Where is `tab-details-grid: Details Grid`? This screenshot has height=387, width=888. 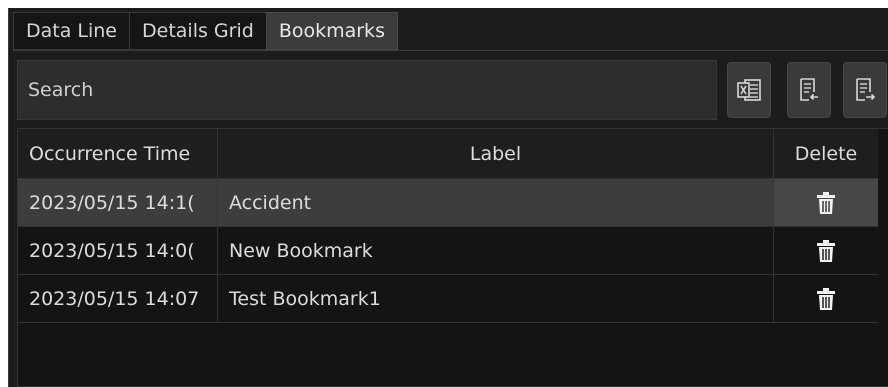 tab-details-grid: Details Grid is located at coordinates (198, 31).